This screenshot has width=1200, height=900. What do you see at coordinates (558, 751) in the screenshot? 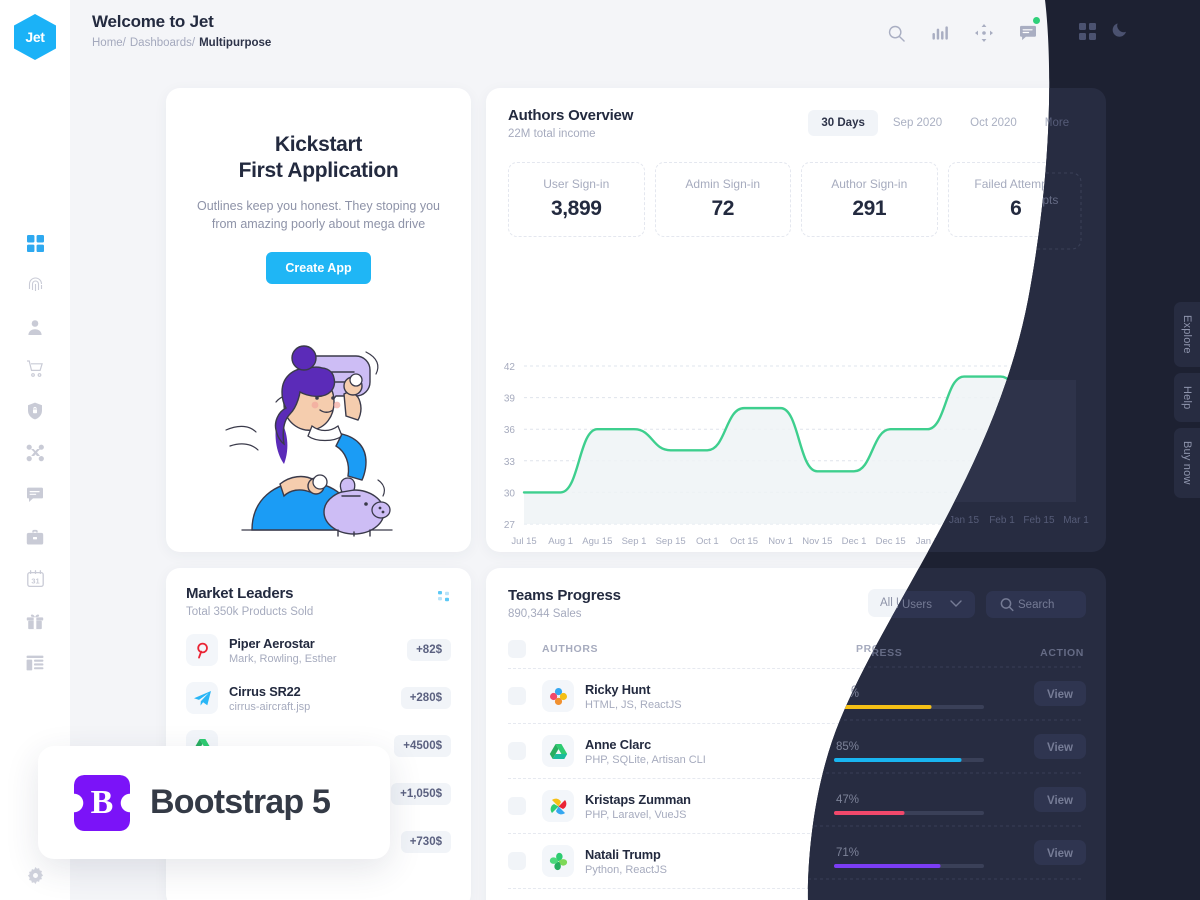
I see `drive-icon` at bounding box center [558, 751].